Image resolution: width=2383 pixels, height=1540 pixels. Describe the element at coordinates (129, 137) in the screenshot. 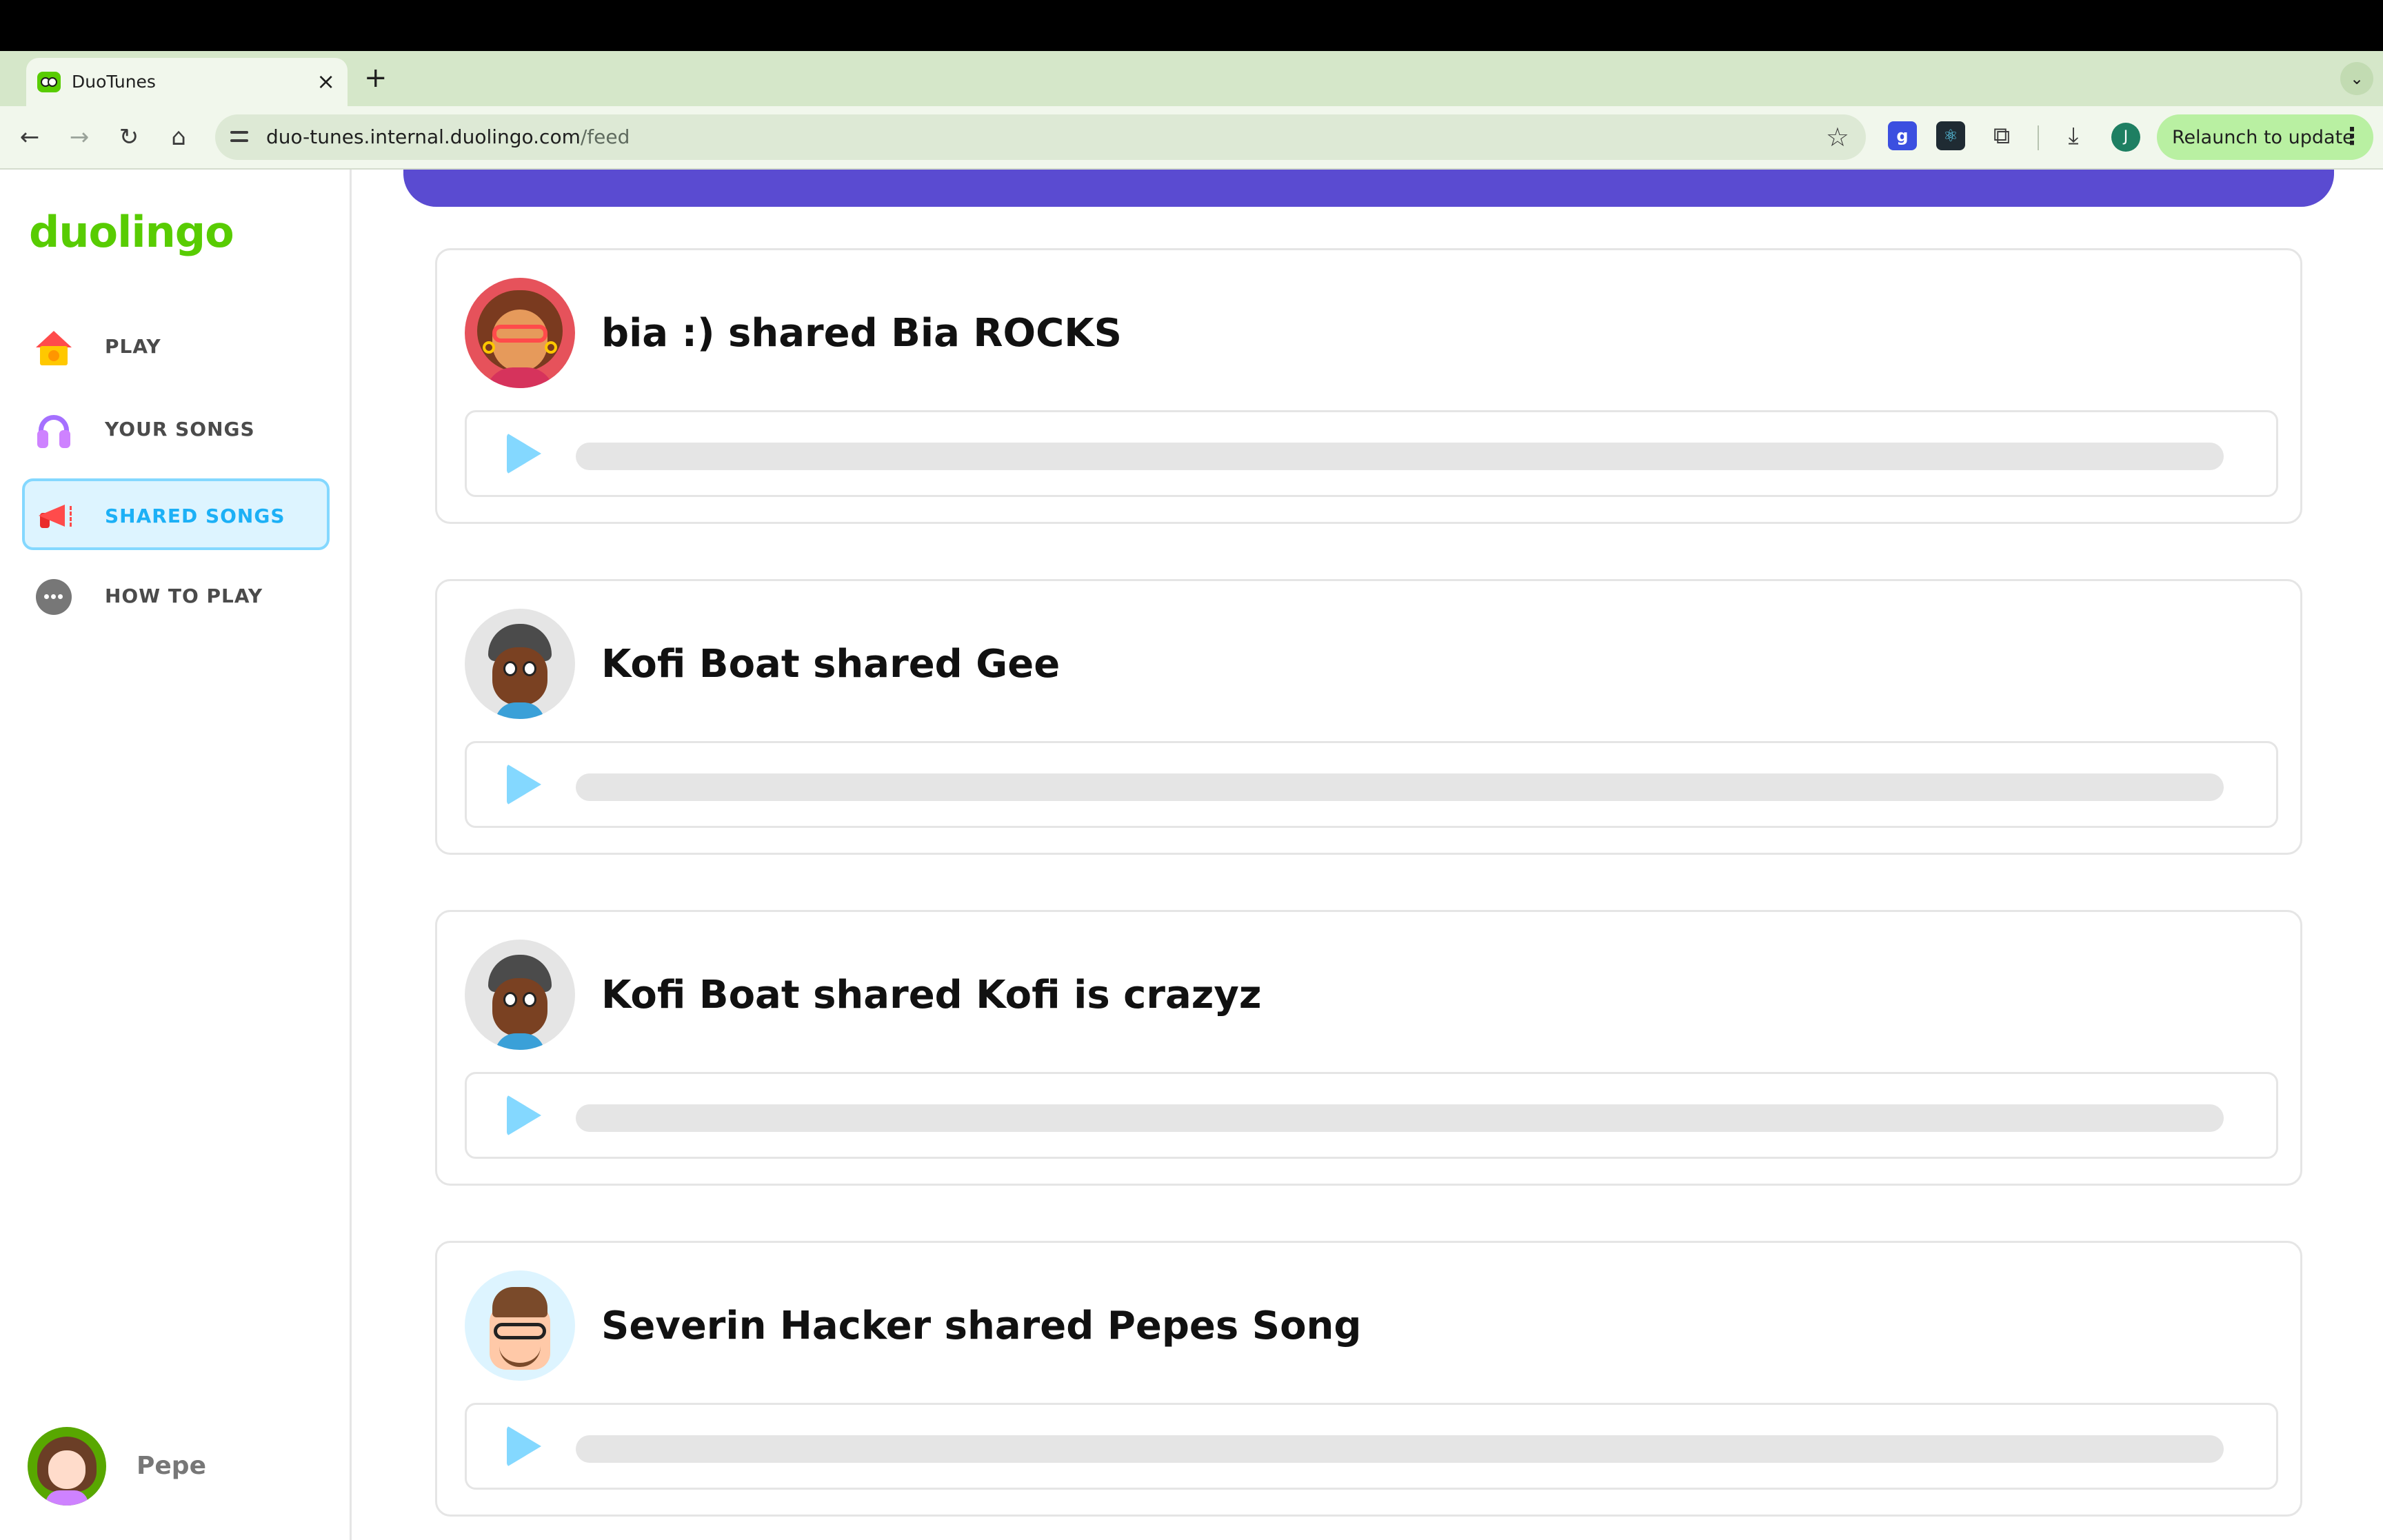

I see `reload-button: ↻` at that location.